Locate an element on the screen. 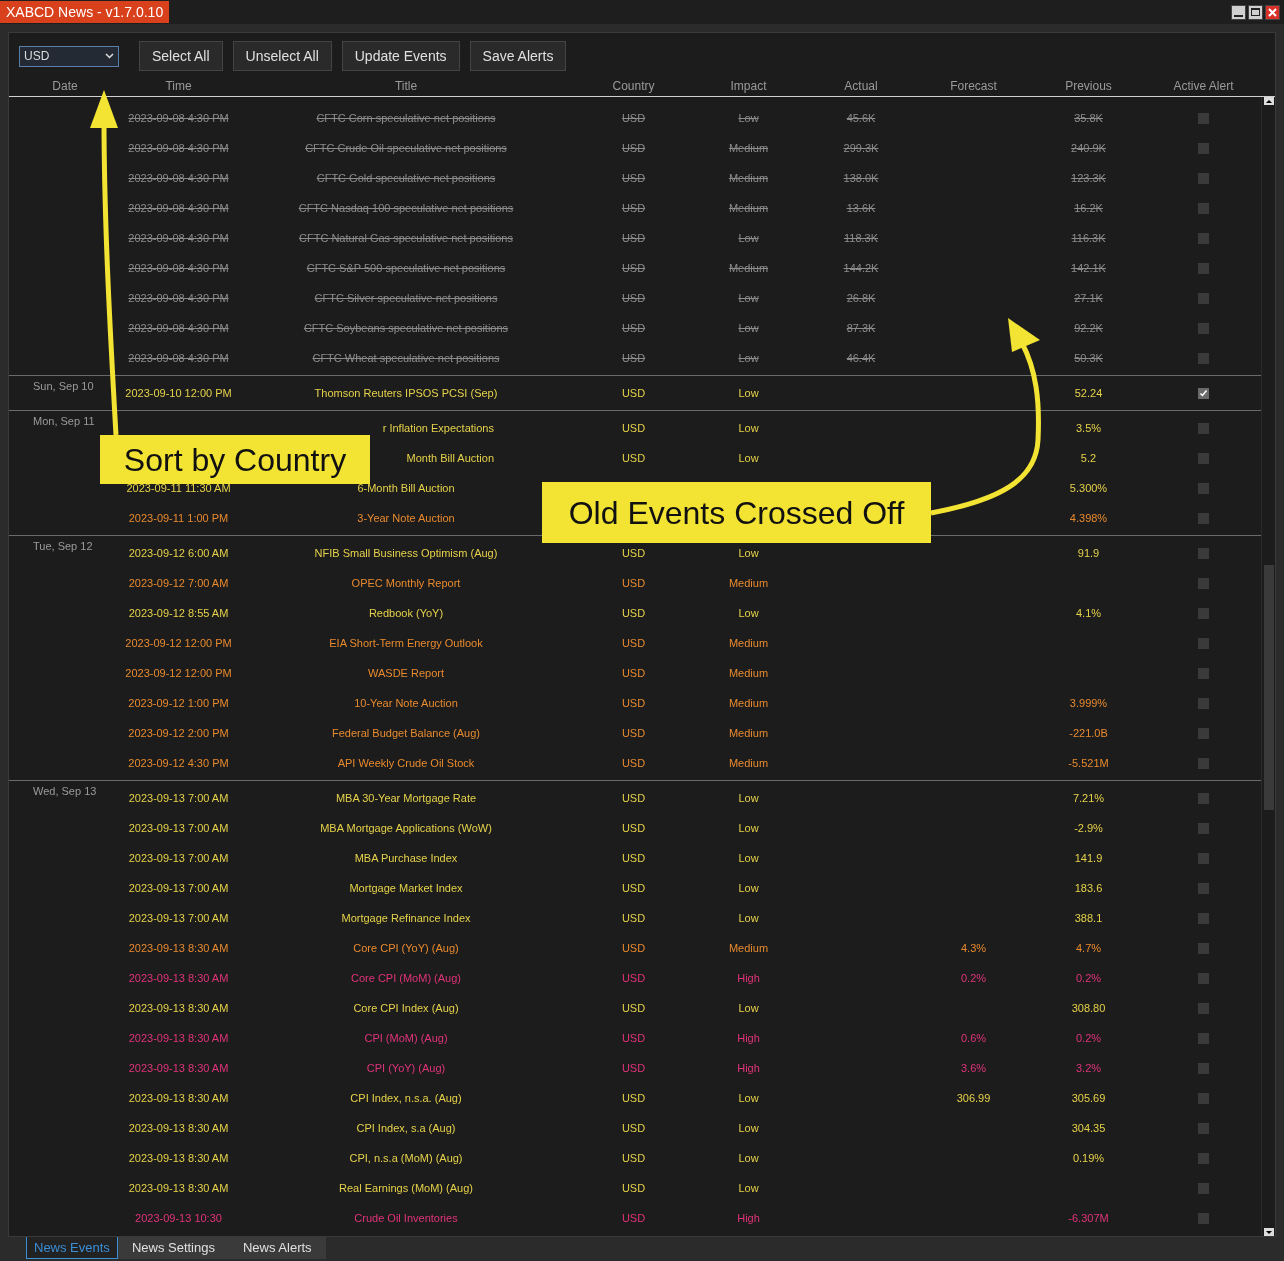 The height and width of the screenshot is (1261, 1284). tab: News Settings is located at coordinates (173, 1248).